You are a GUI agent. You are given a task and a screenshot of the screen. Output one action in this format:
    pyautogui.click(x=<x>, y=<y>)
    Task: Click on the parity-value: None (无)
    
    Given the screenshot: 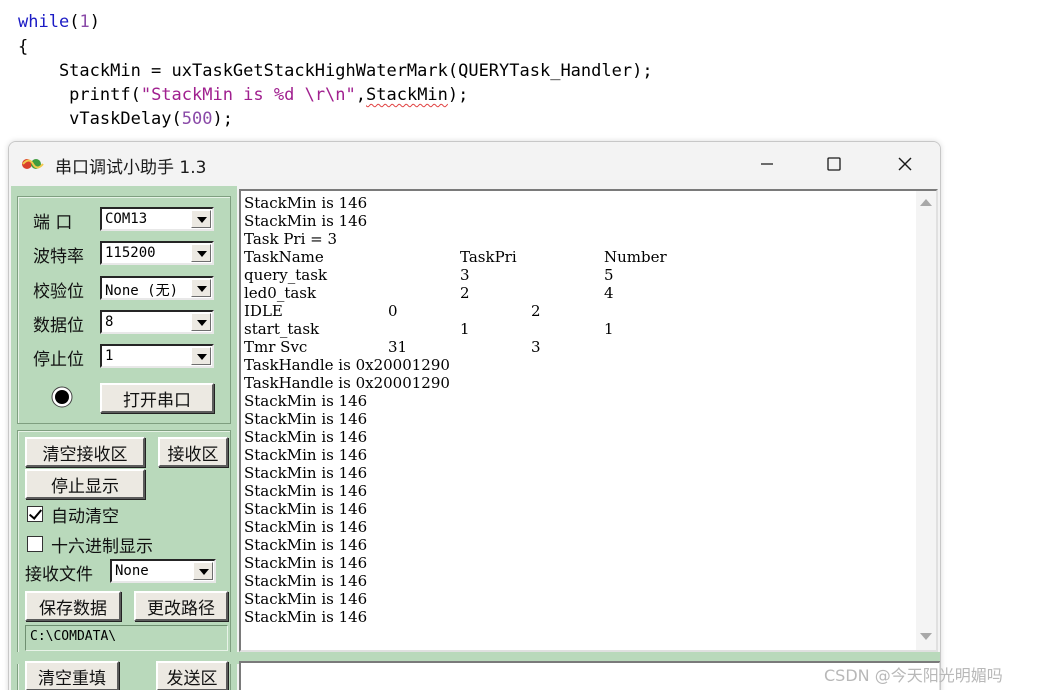 What is the action you would take?
    pyautogui.click(x=142, y=291)
    